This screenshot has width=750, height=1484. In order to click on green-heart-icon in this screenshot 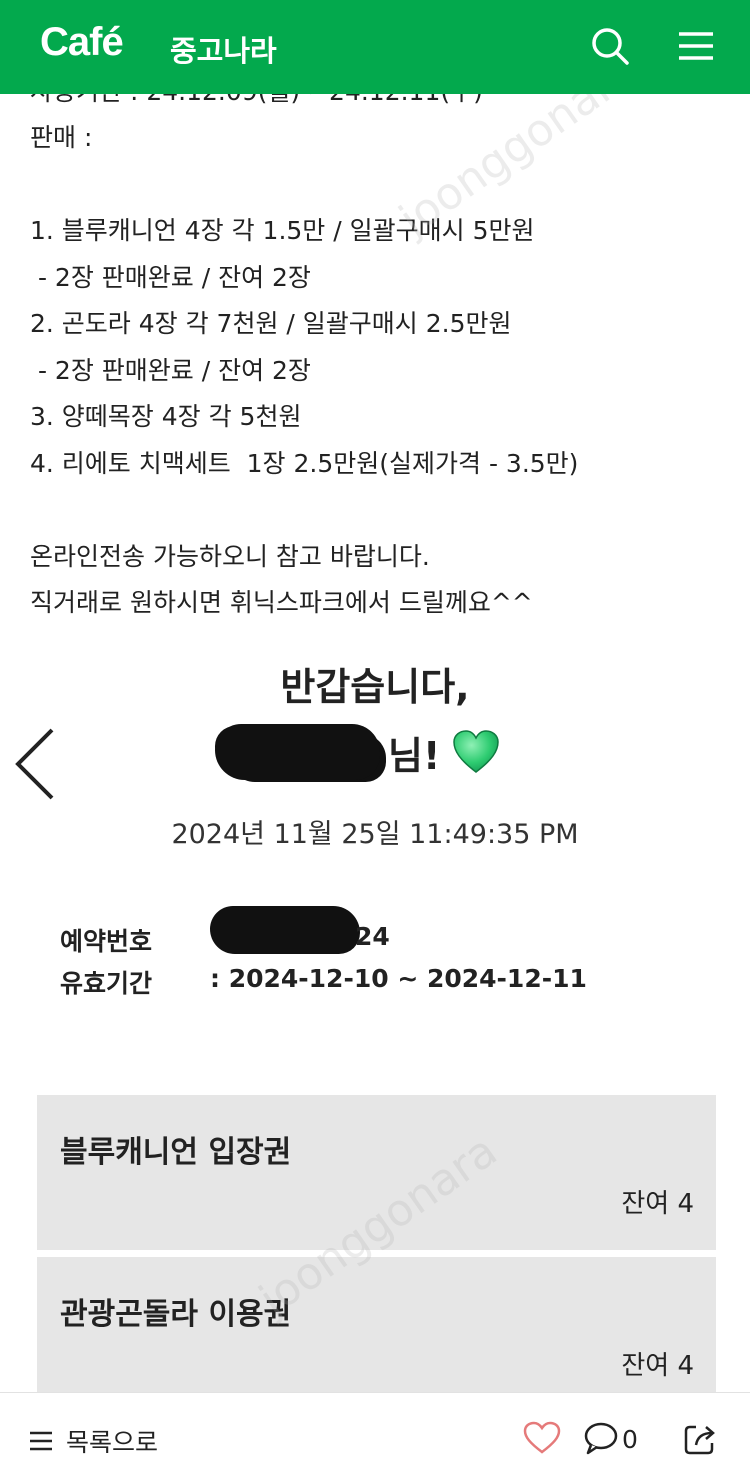, I will do `click(476, 751)`.